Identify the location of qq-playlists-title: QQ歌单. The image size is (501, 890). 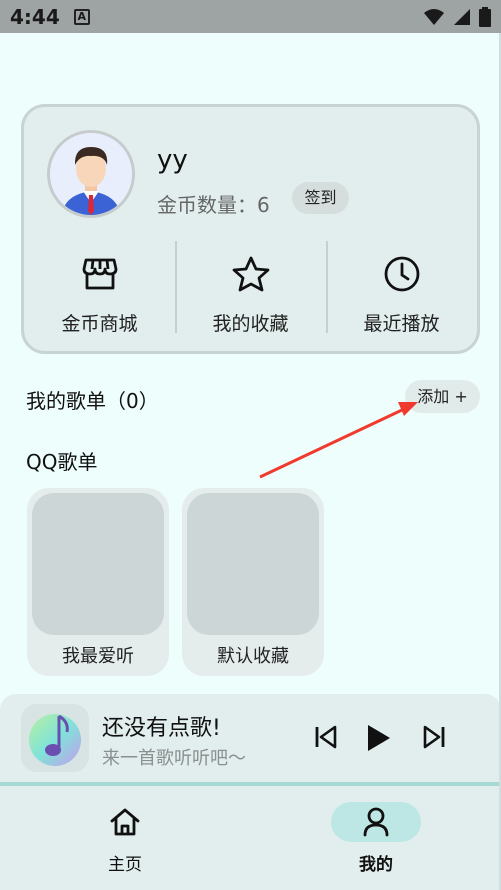
(62, 462).